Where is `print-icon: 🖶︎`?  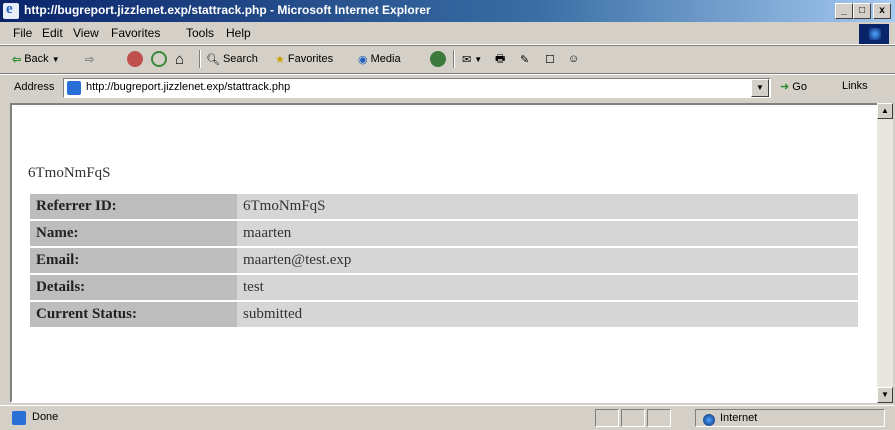
print-icon: 🖶︎ is located at coordinates (500, 58).